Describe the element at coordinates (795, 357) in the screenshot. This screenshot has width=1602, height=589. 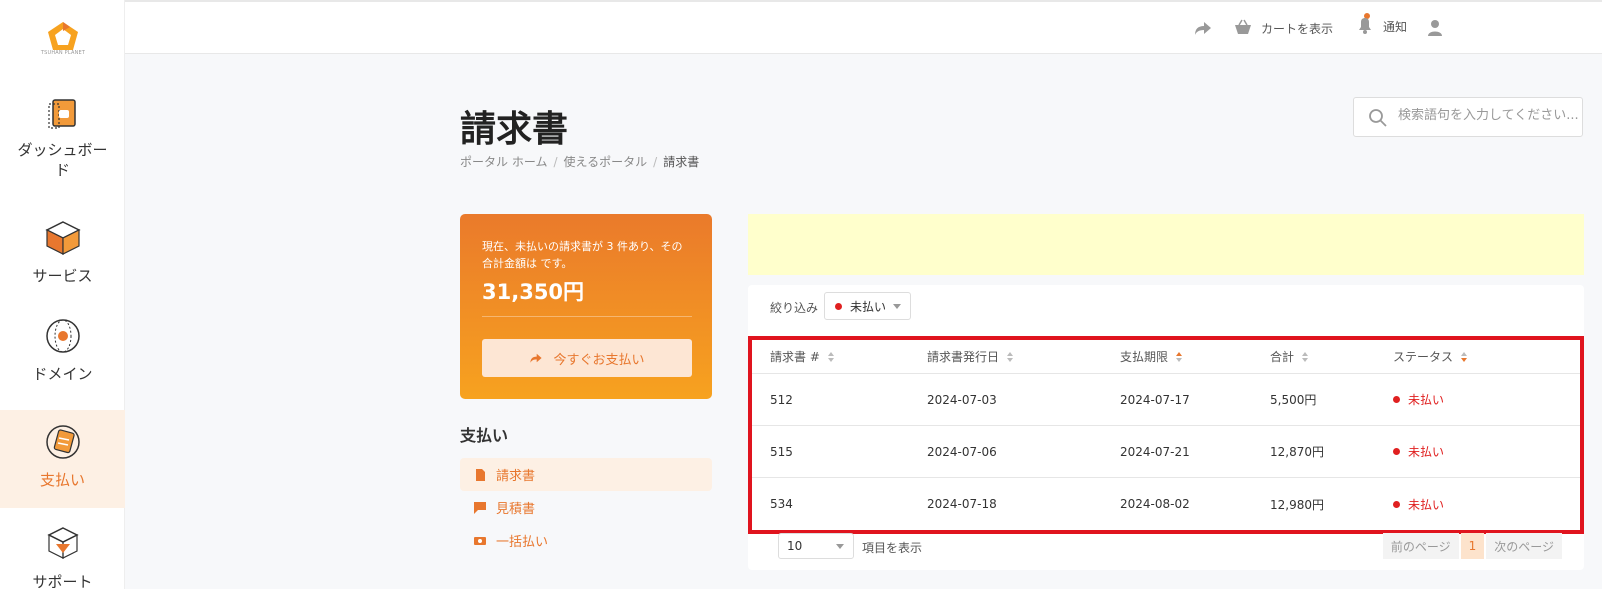
I see `column-label: 請求書 #` at that location.